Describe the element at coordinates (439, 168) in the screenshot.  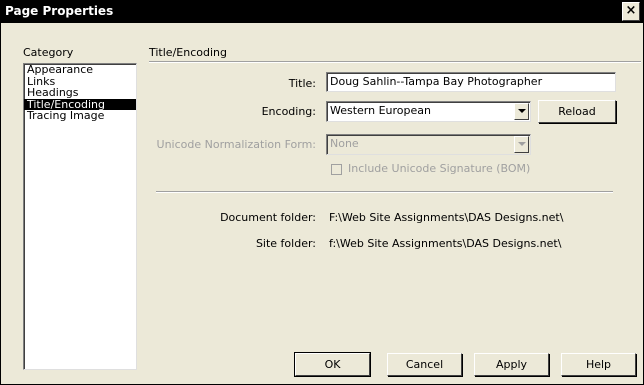
I see `bom-label: Include Unicode Signature (BOM)` at that location.